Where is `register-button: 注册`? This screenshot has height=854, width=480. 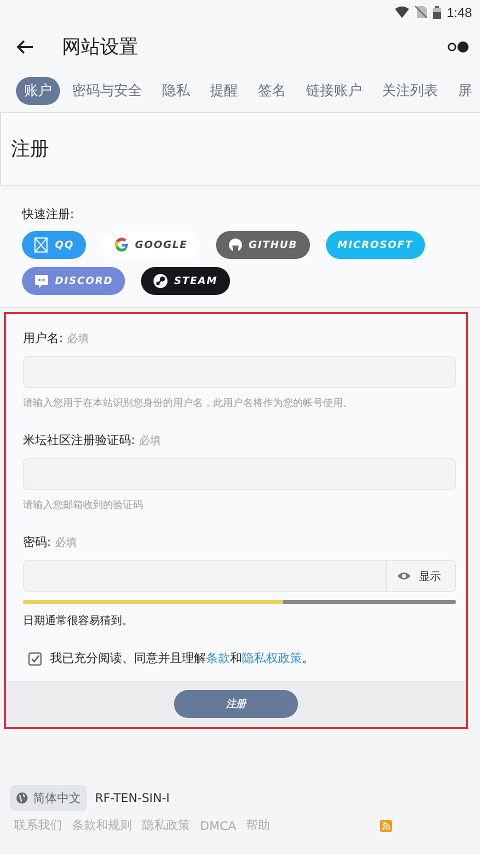
register-button: 注册 is located at coordinates (236, 704).